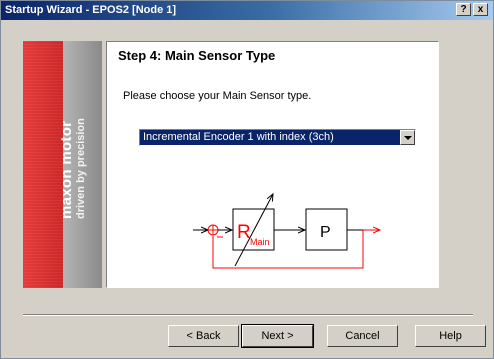 This screenshot has height=359, width=494. Describe the element at coordinates (248, 315) in the screenshot. I see `button-separator` at that location.